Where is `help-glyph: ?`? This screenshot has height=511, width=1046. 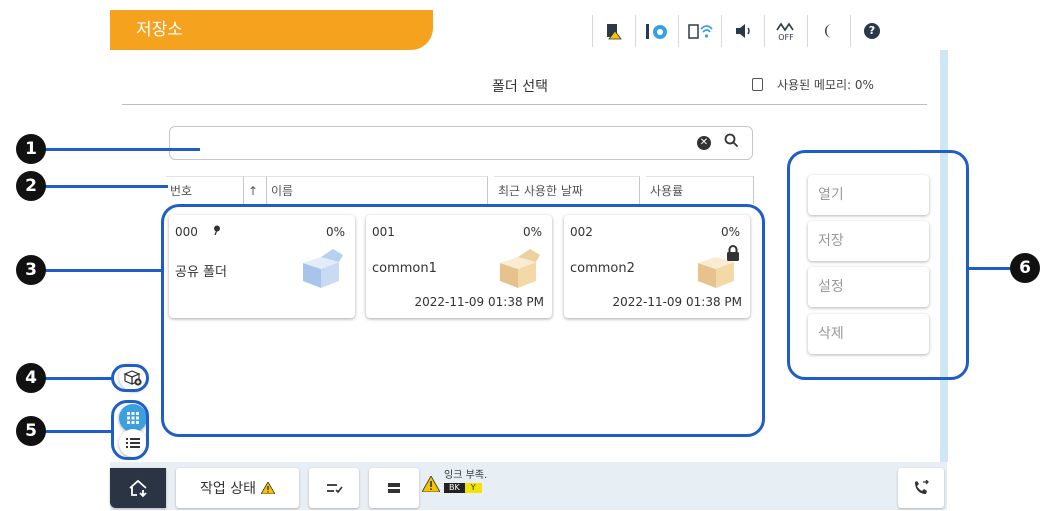 help-glyph: ? is located at coordinates (872, 31).